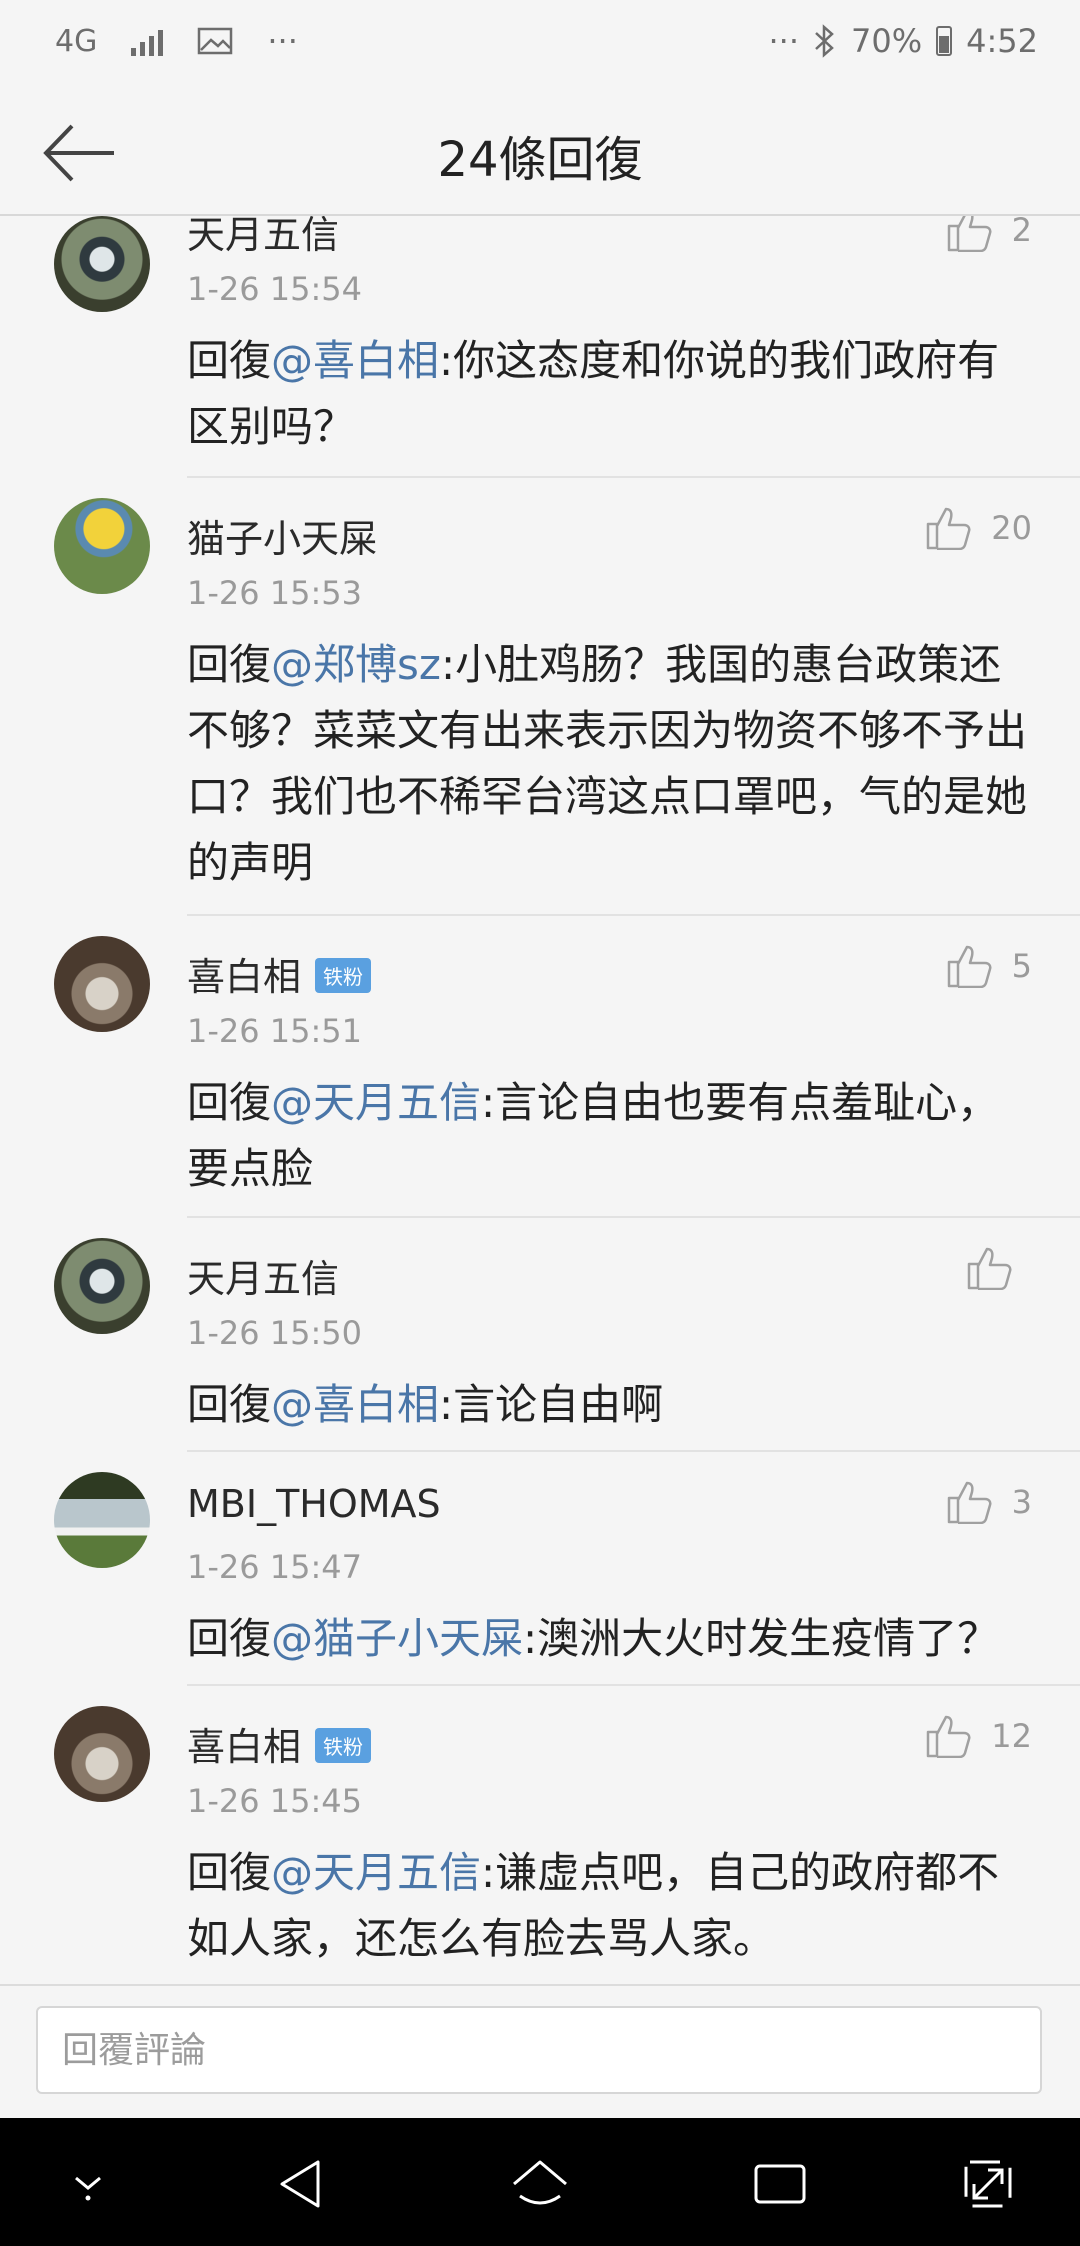 This screenshot has height=2246, width=1080. I want to click on chevron-down-icon, so click(88, 2188).